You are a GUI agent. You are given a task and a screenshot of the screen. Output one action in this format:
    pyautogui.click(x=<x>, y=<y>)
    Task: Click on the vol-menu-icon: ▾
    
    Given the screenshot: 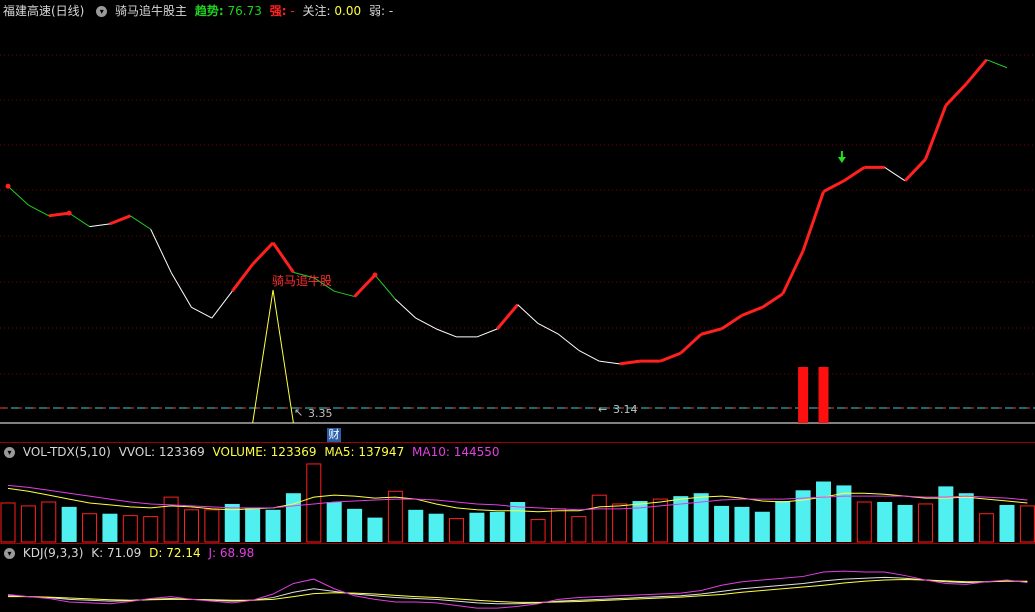 What is the action you would take?
    pyautogui.click(x=9, y=452)
    